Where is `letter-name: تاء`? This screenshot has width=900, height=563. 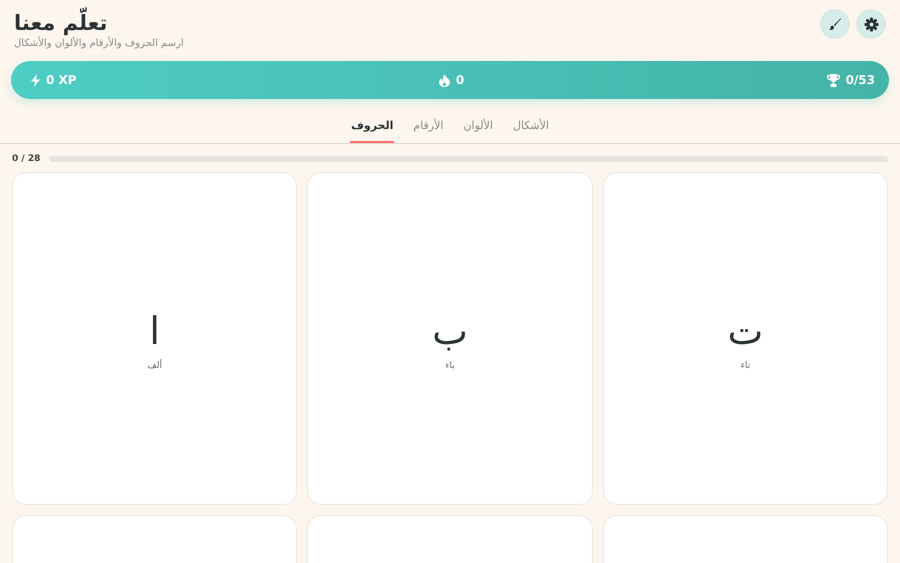 letter-name: تاء is located at coordinates (745, 365).